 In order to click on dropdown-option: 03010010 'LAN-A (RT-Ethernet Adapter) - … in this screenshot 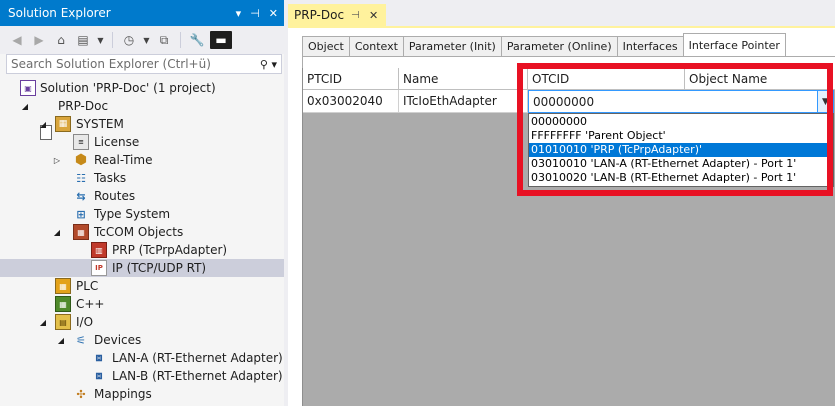, I will do `click(681, 164)`.